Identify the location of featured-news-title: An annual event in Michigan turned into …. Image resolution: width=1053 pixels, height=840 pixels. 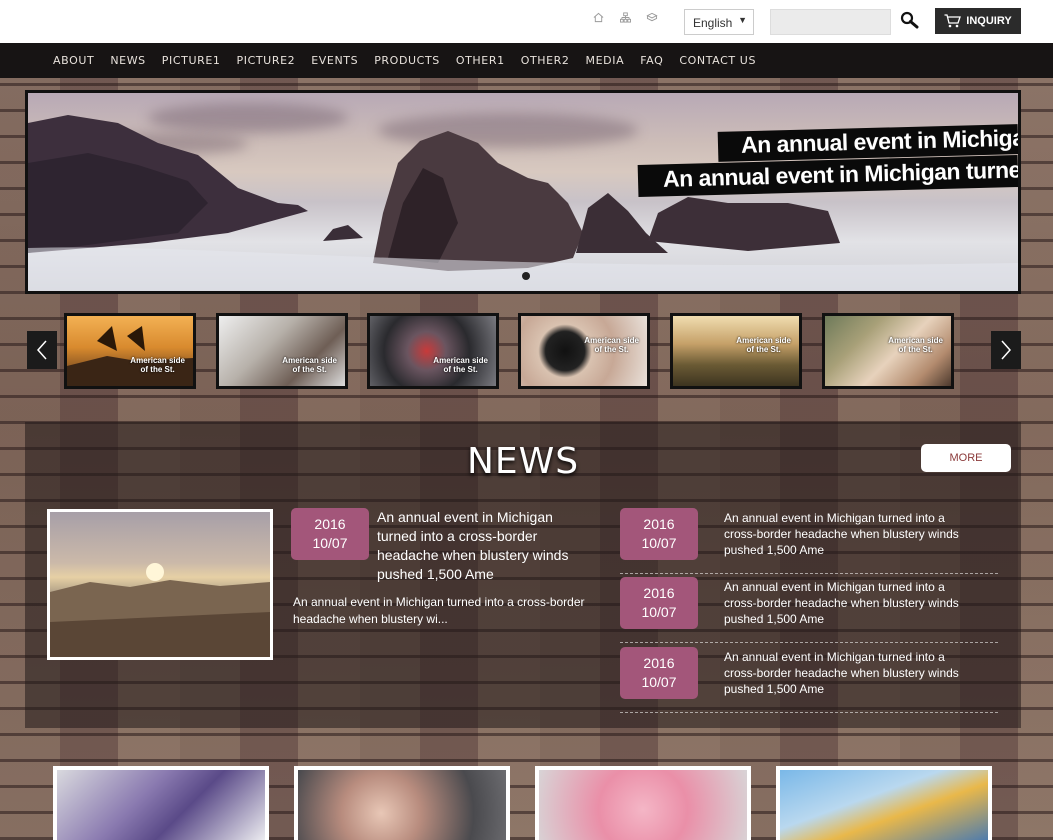
(477, 546).